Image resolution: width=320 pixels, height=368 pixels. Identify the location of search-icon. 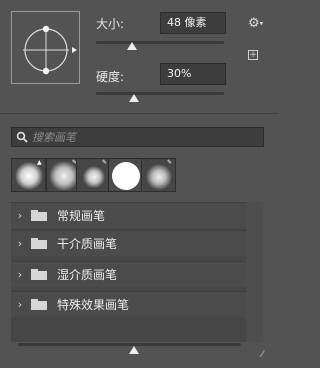
(22, 137).